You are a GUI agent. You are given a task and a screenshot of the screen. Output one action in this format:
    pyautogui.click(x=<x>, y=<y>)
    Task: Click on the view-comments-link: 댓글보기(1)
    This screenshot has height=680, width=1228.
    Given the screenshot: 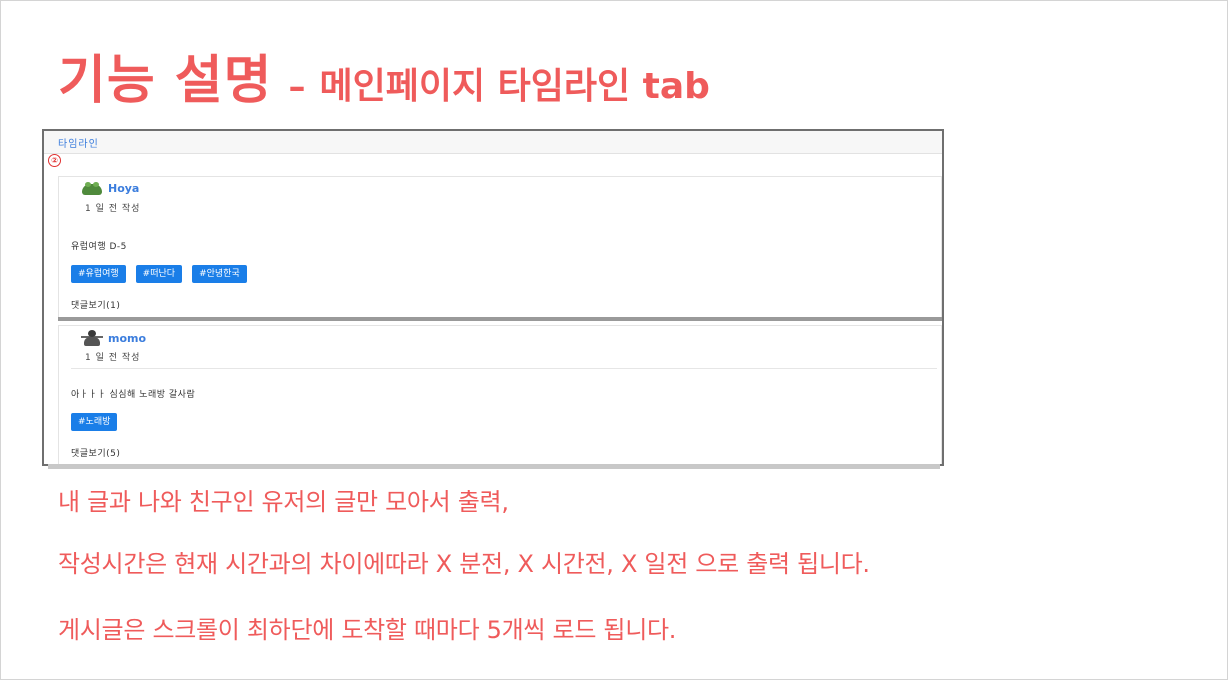 What is the action you would take?
    pyautogui.click(x=95, y=304)
    